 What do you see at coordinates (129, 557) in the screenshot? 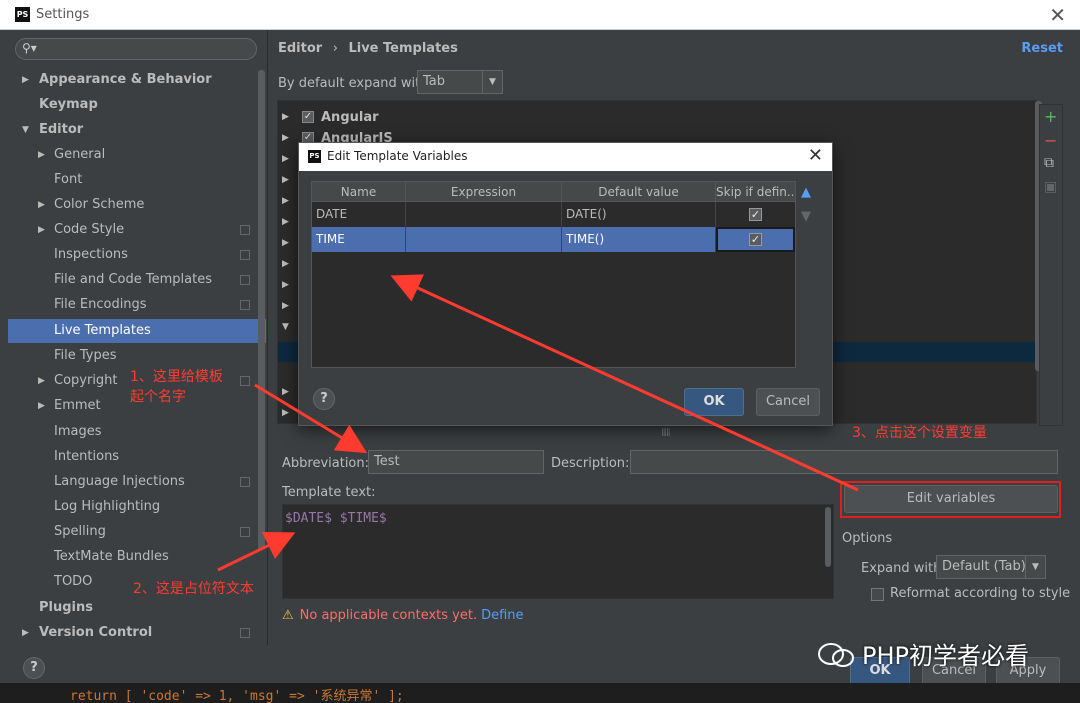
I see `sidebar-item-textmate-bundles: TextMate Bundles` at bounding box center [129, 557].